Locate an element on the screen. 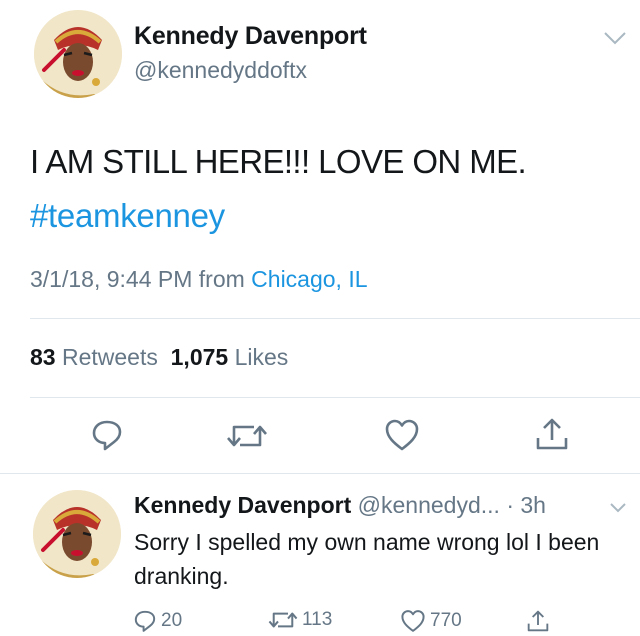  reply-button is located at coordinates (107, 435).